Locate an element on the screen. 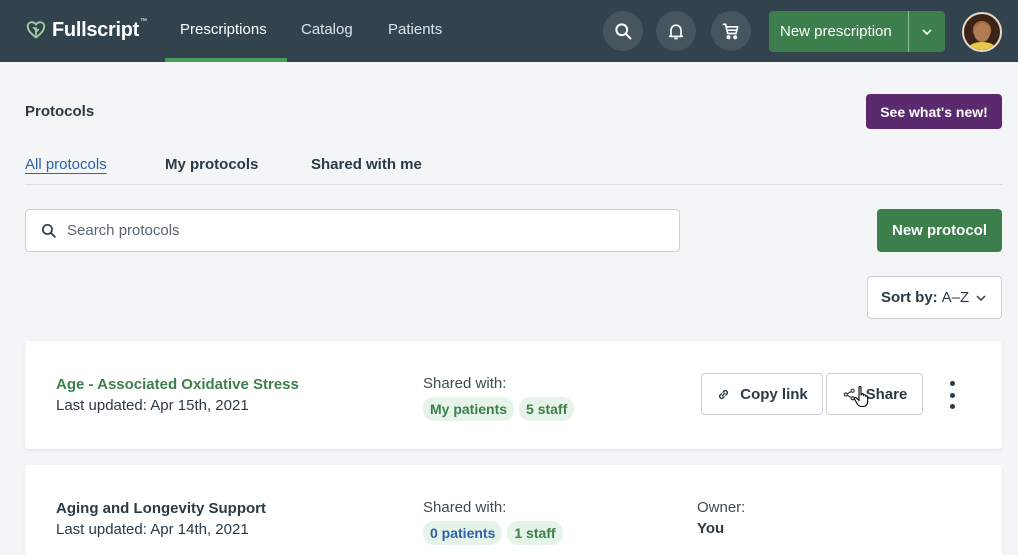 The width and height of the screenshot is (1018, 555). tabs-divider is located at coordinates (513, 184).